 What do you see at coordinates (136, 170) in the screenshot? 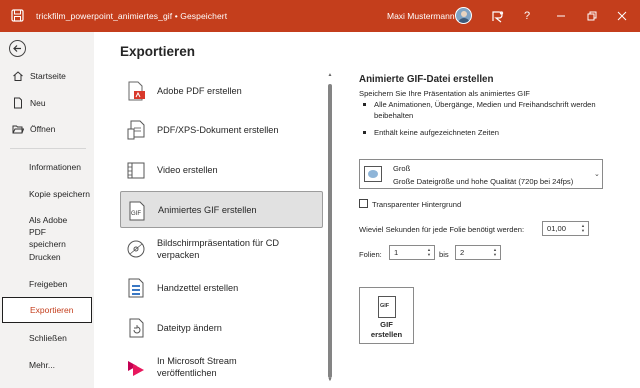
I see `video-icon` at bounding box center [136, 170].